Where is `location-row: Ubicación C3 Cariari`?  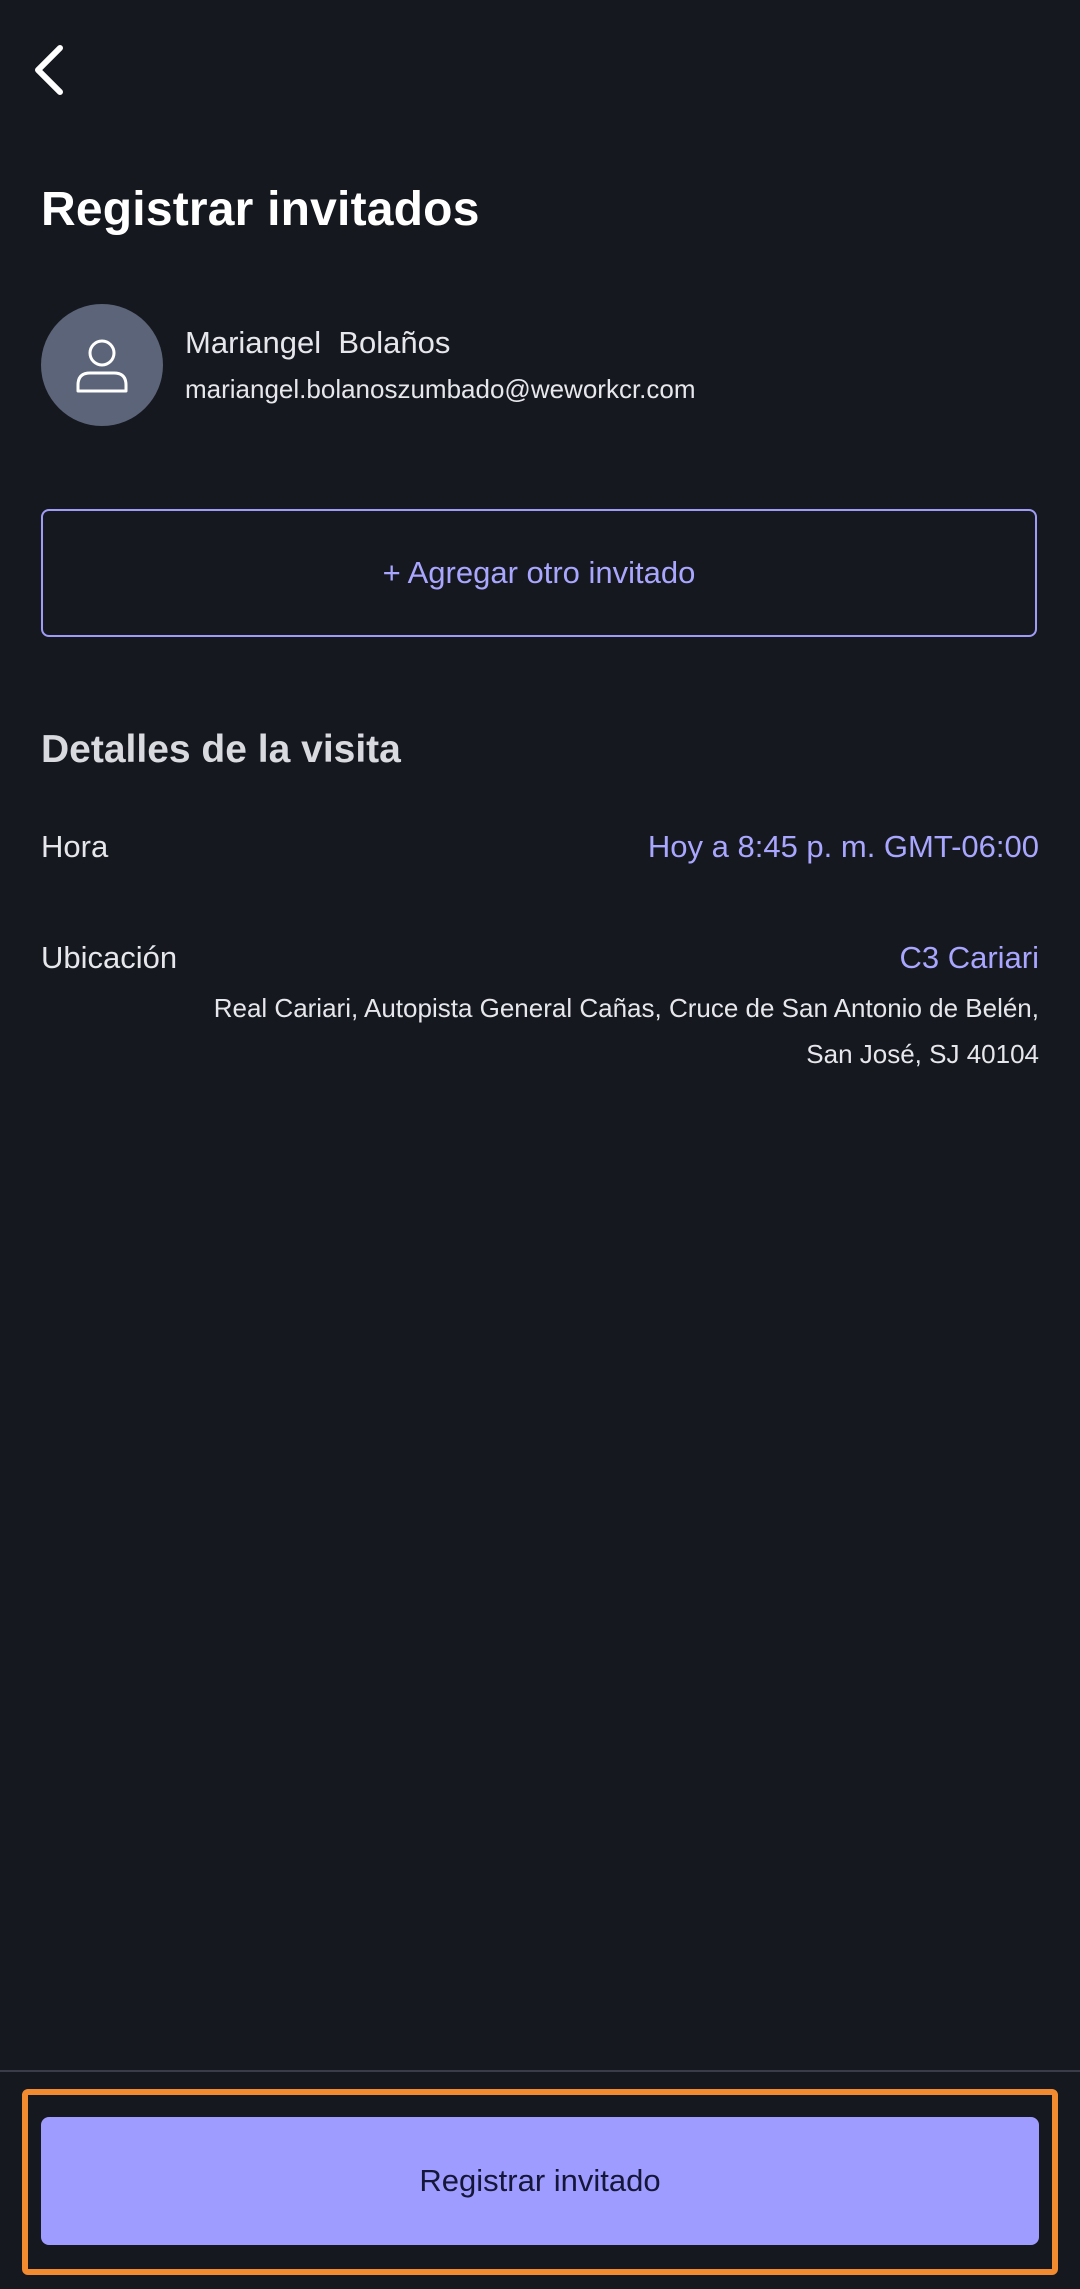 location-row: Ubicación C3 Cariari is located at coordinates (540, 958).